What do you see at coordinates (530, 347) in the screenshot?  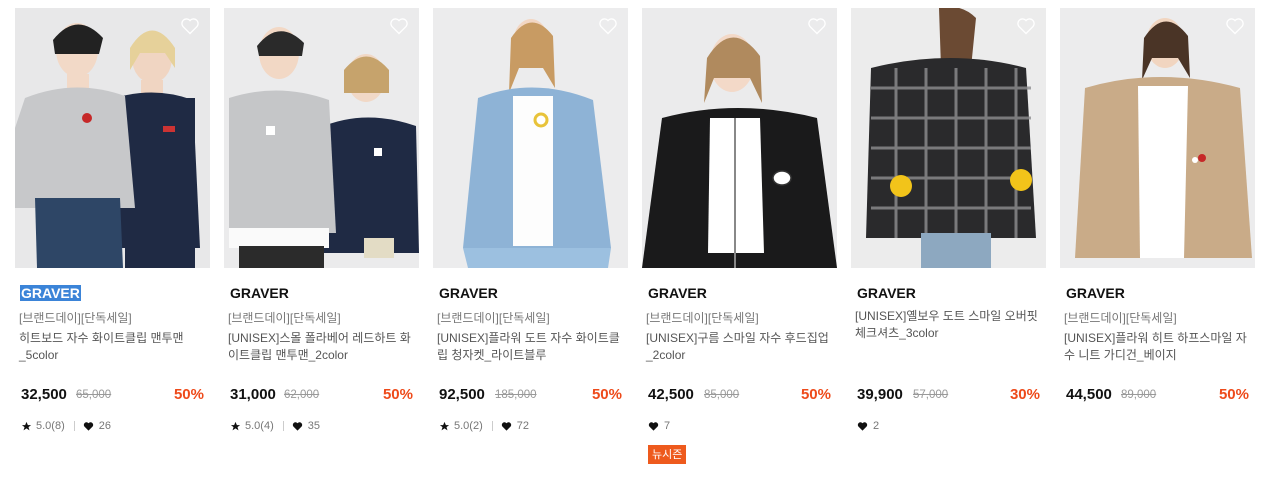 I see `product-name: [UNISEX]플라워 도트 자수 화이트클립 청자켓_라이트블루` at bounding box center [530, 347].